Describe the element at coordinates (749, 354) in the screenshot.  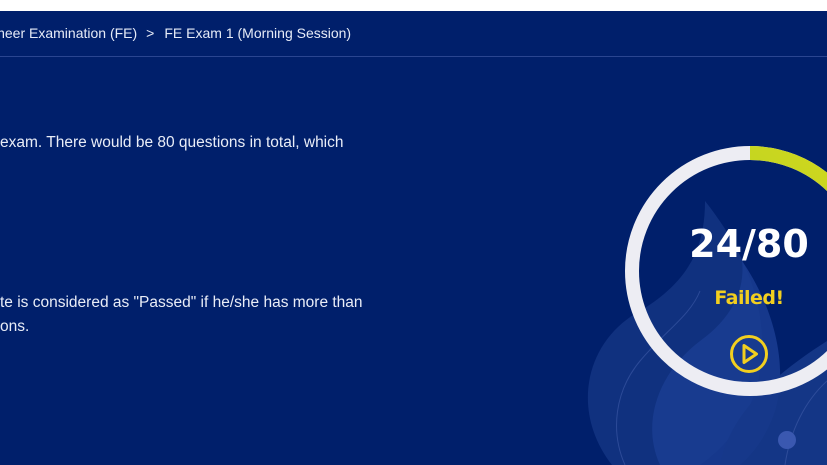
I see `play-circle-icon` at that location.